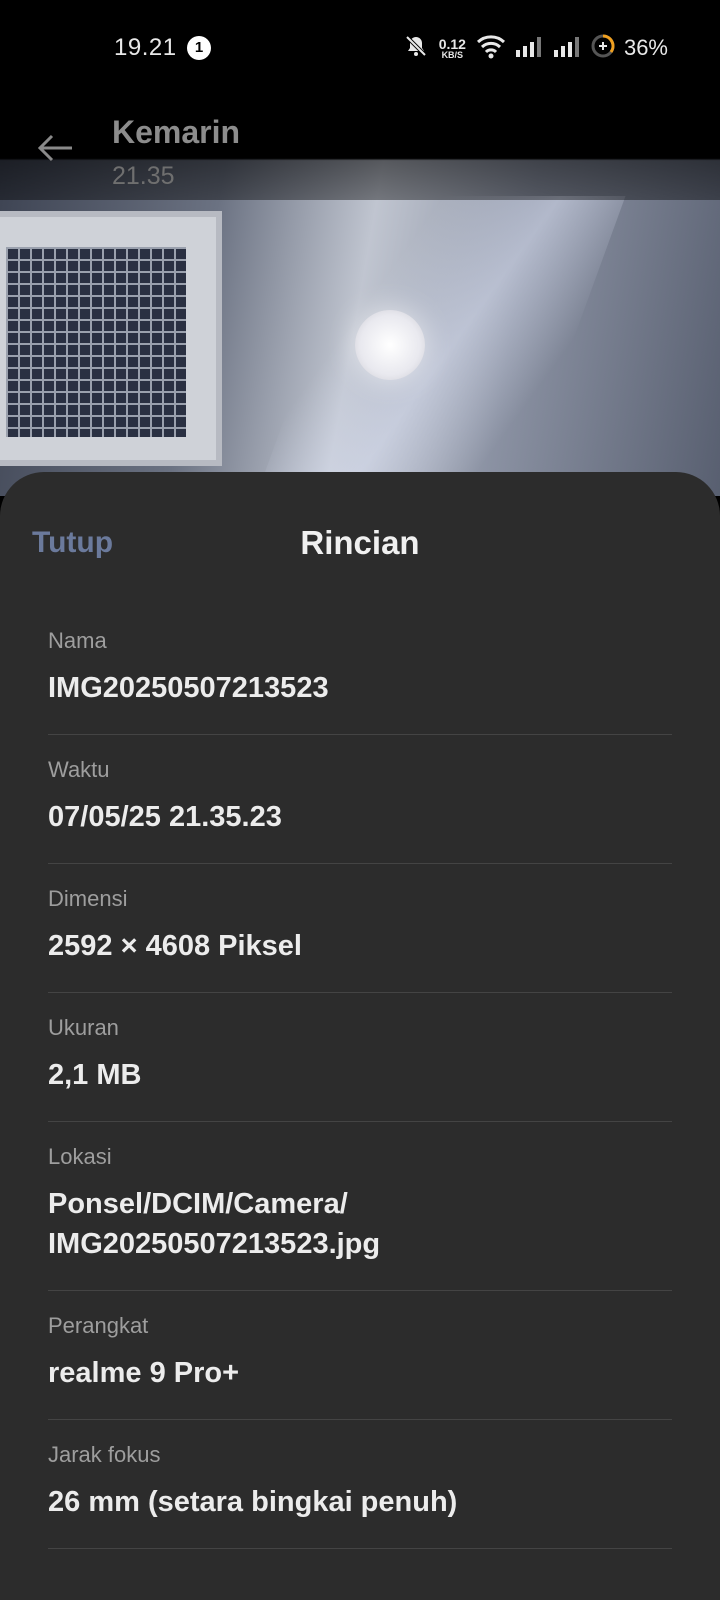 The image size is (720, 1600). What do you see at coordinates (145, 47) in the screenshot?
I see `status-time: 19.21` at bounding box center [145, 47].